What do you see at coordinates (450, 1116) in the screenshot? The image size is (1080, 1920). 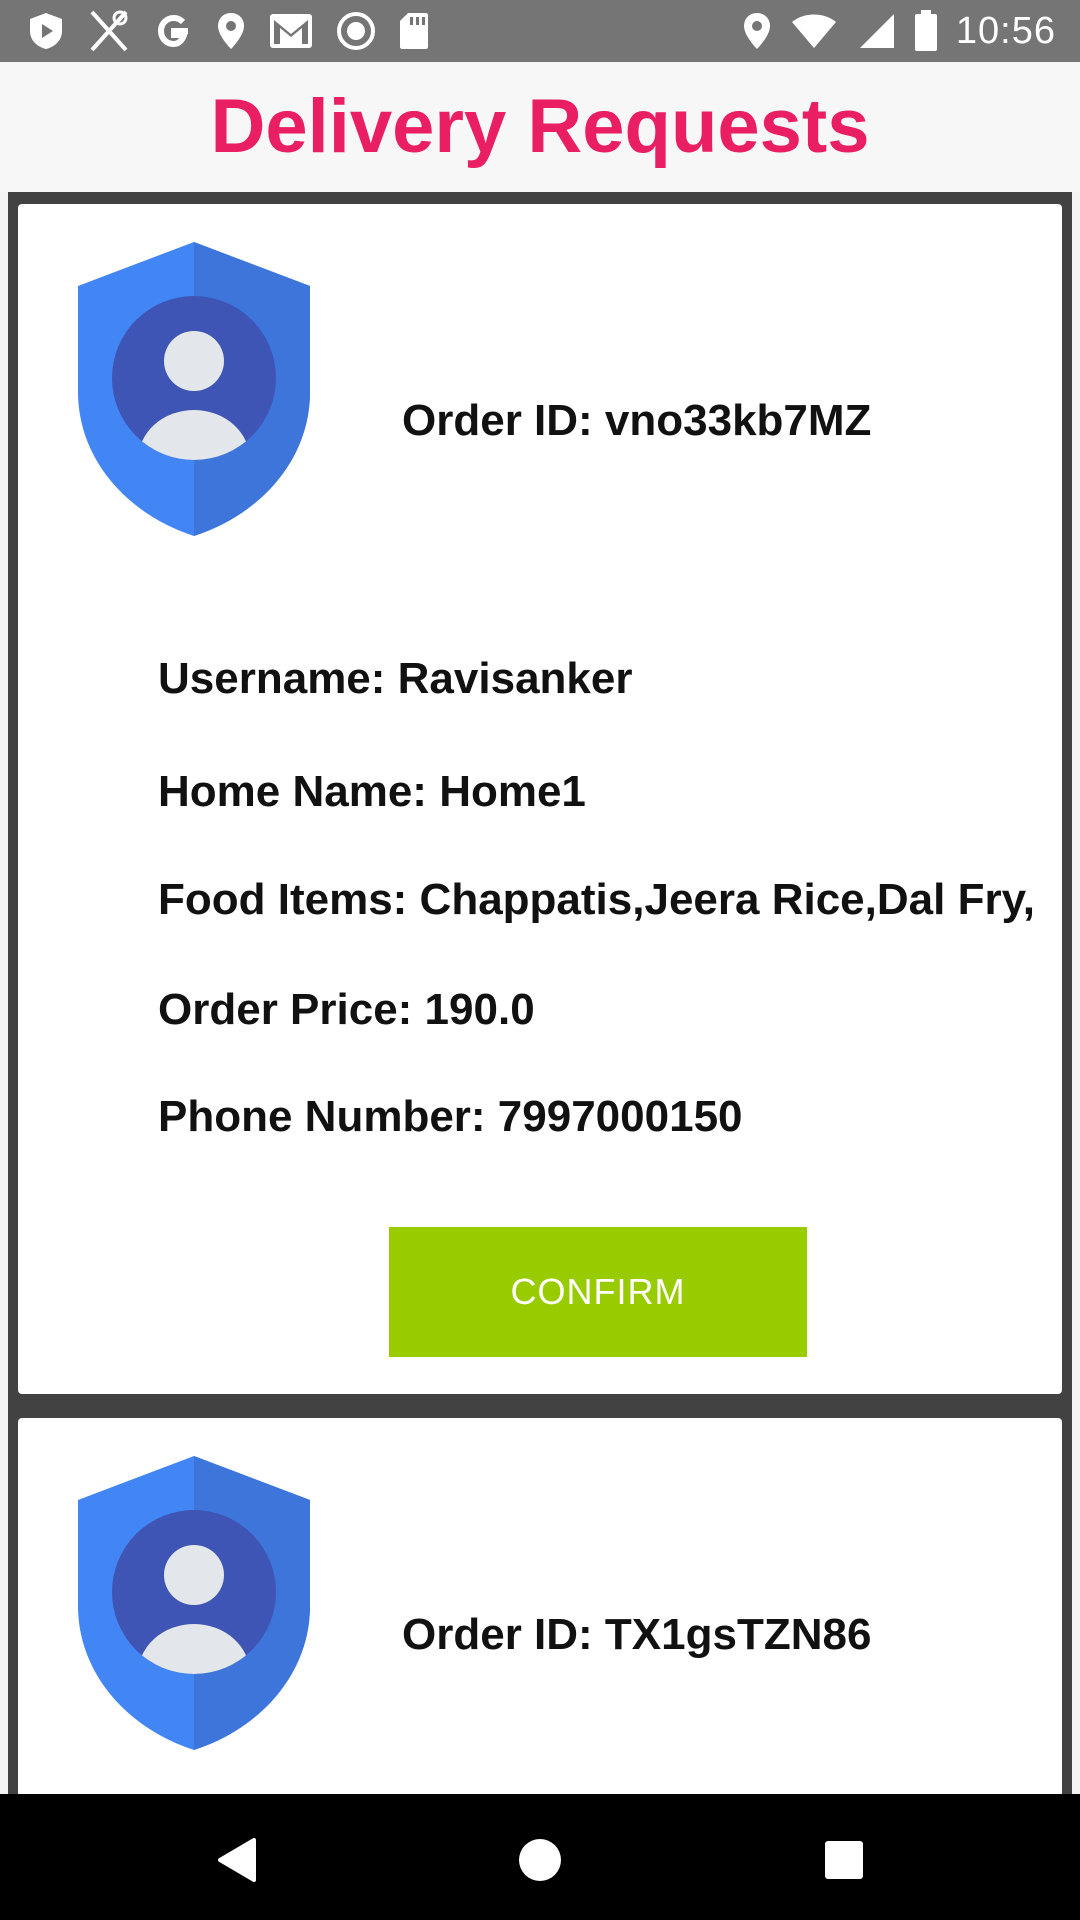 I see `phone-number: Phone Number: 7997000150` at bounding box center [450, 1116].